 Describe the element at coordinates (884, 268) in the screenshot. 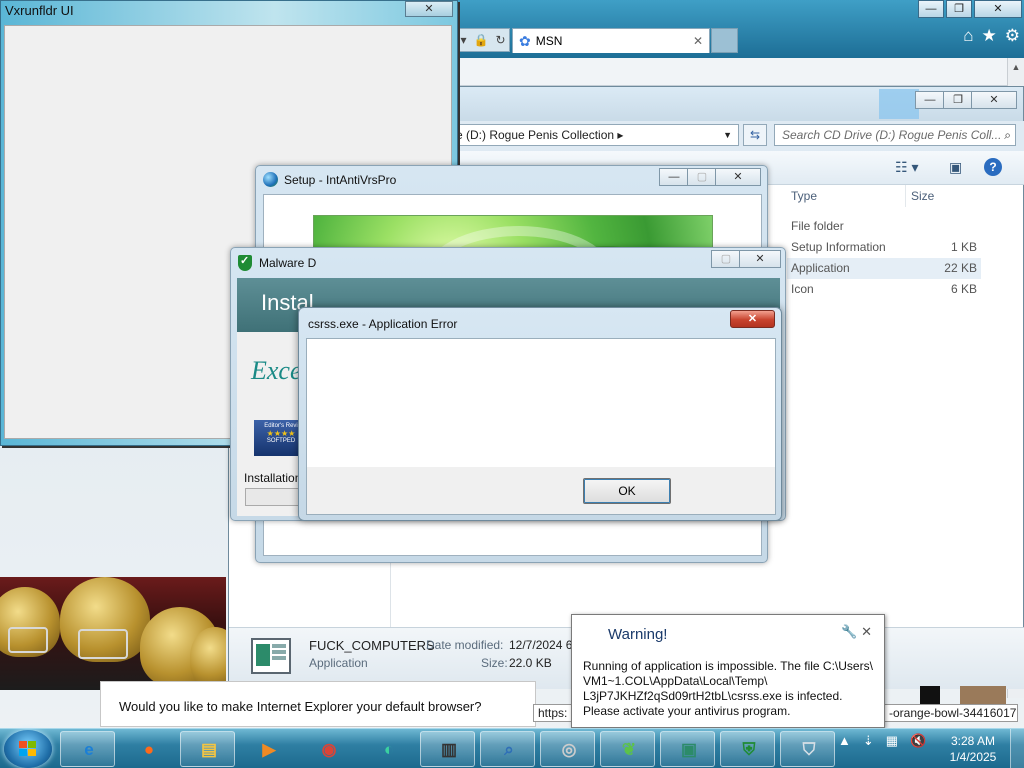

I see `file-row-selected: Application 22 KB` at that location.